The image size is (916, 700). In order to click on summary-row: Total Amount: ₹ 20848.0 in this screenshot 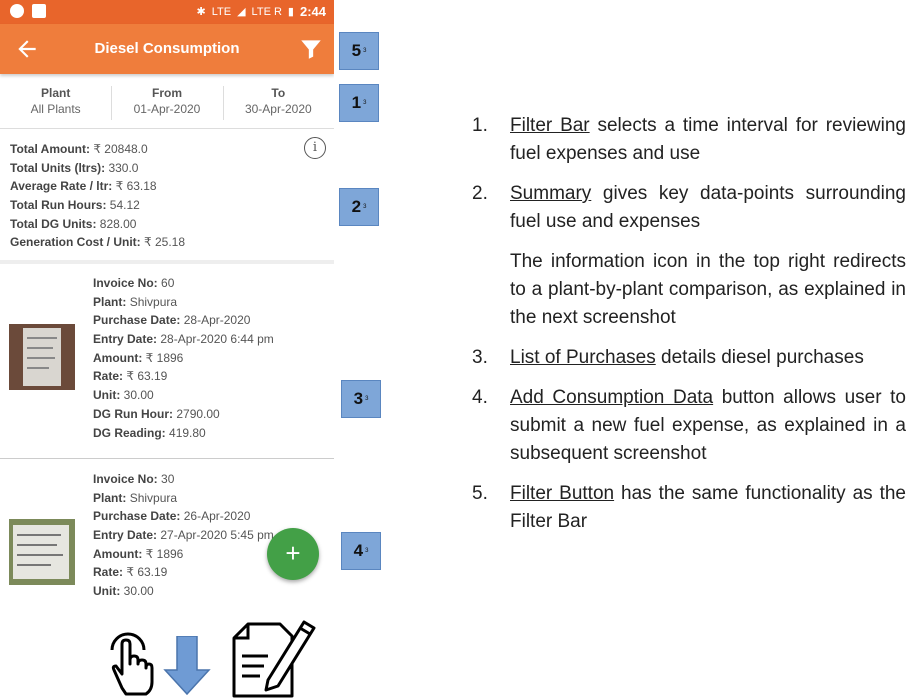, I will do `click(79, 149)`.